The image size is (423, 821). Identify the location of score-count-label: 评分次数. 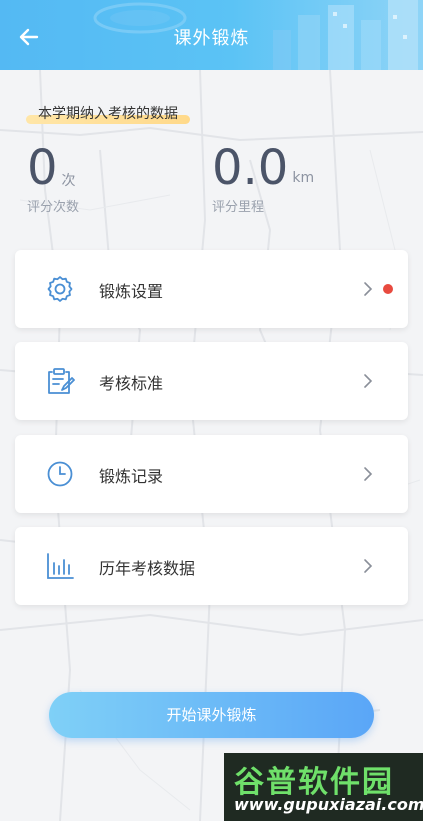
(53, 207).